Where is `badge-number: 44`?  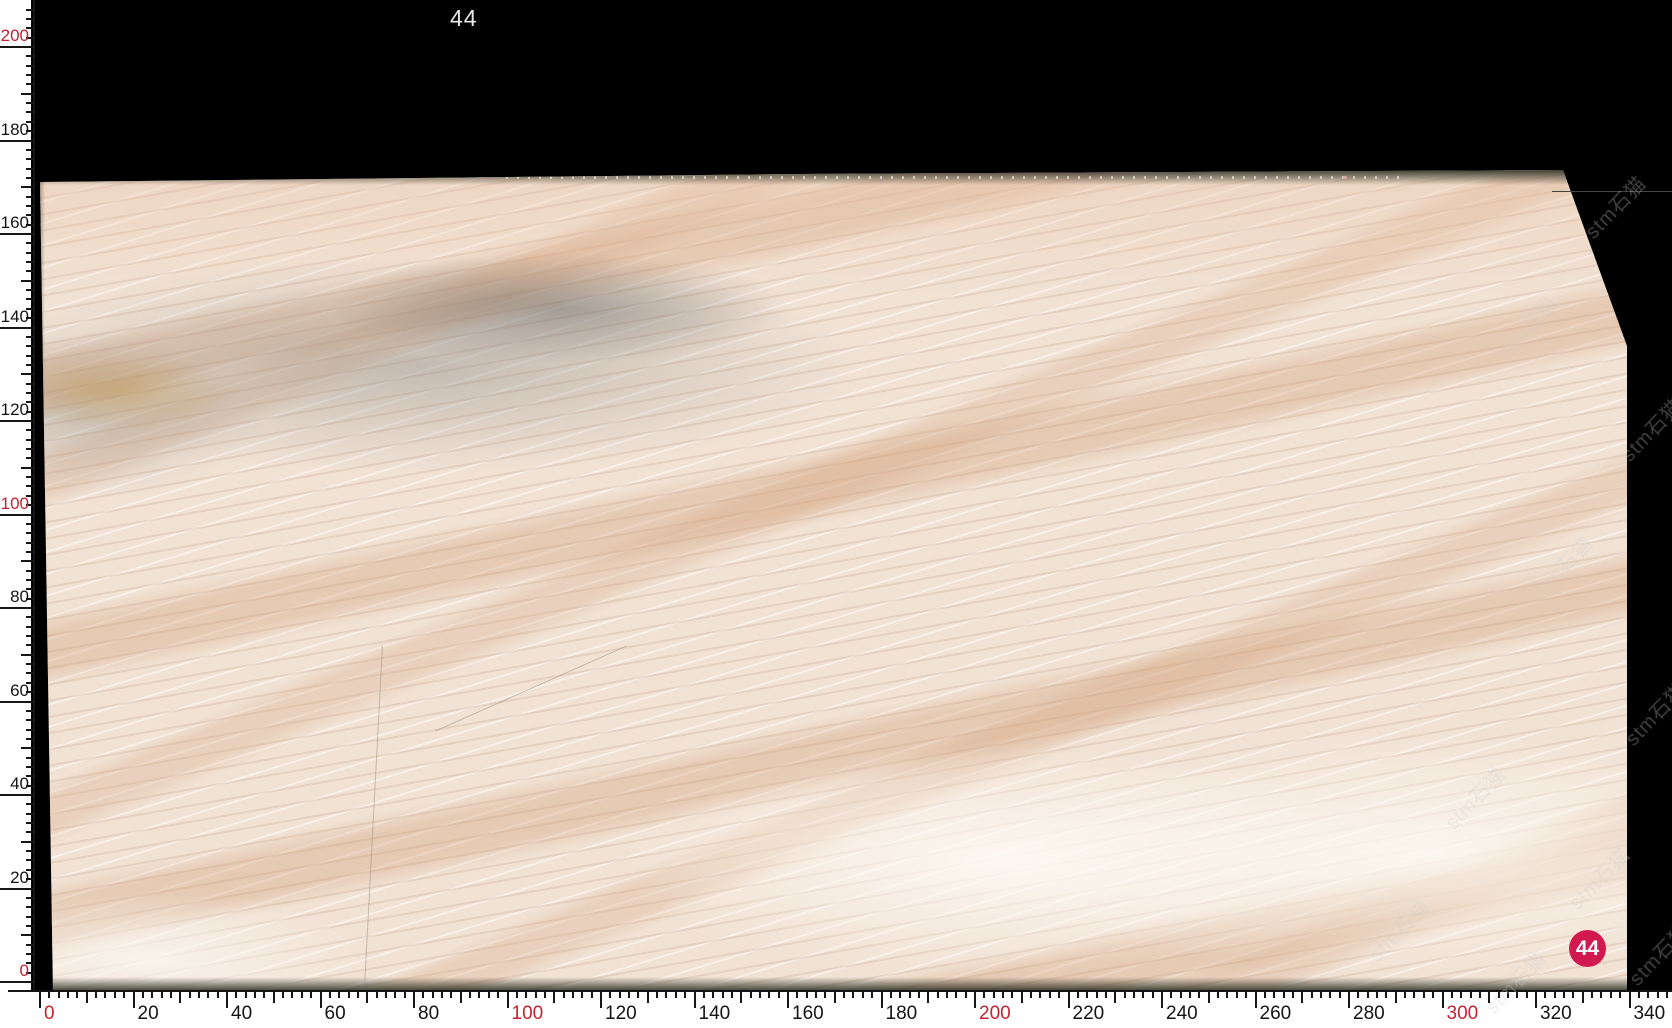
badge-number: 44 is located at coordinates (1587, 948).